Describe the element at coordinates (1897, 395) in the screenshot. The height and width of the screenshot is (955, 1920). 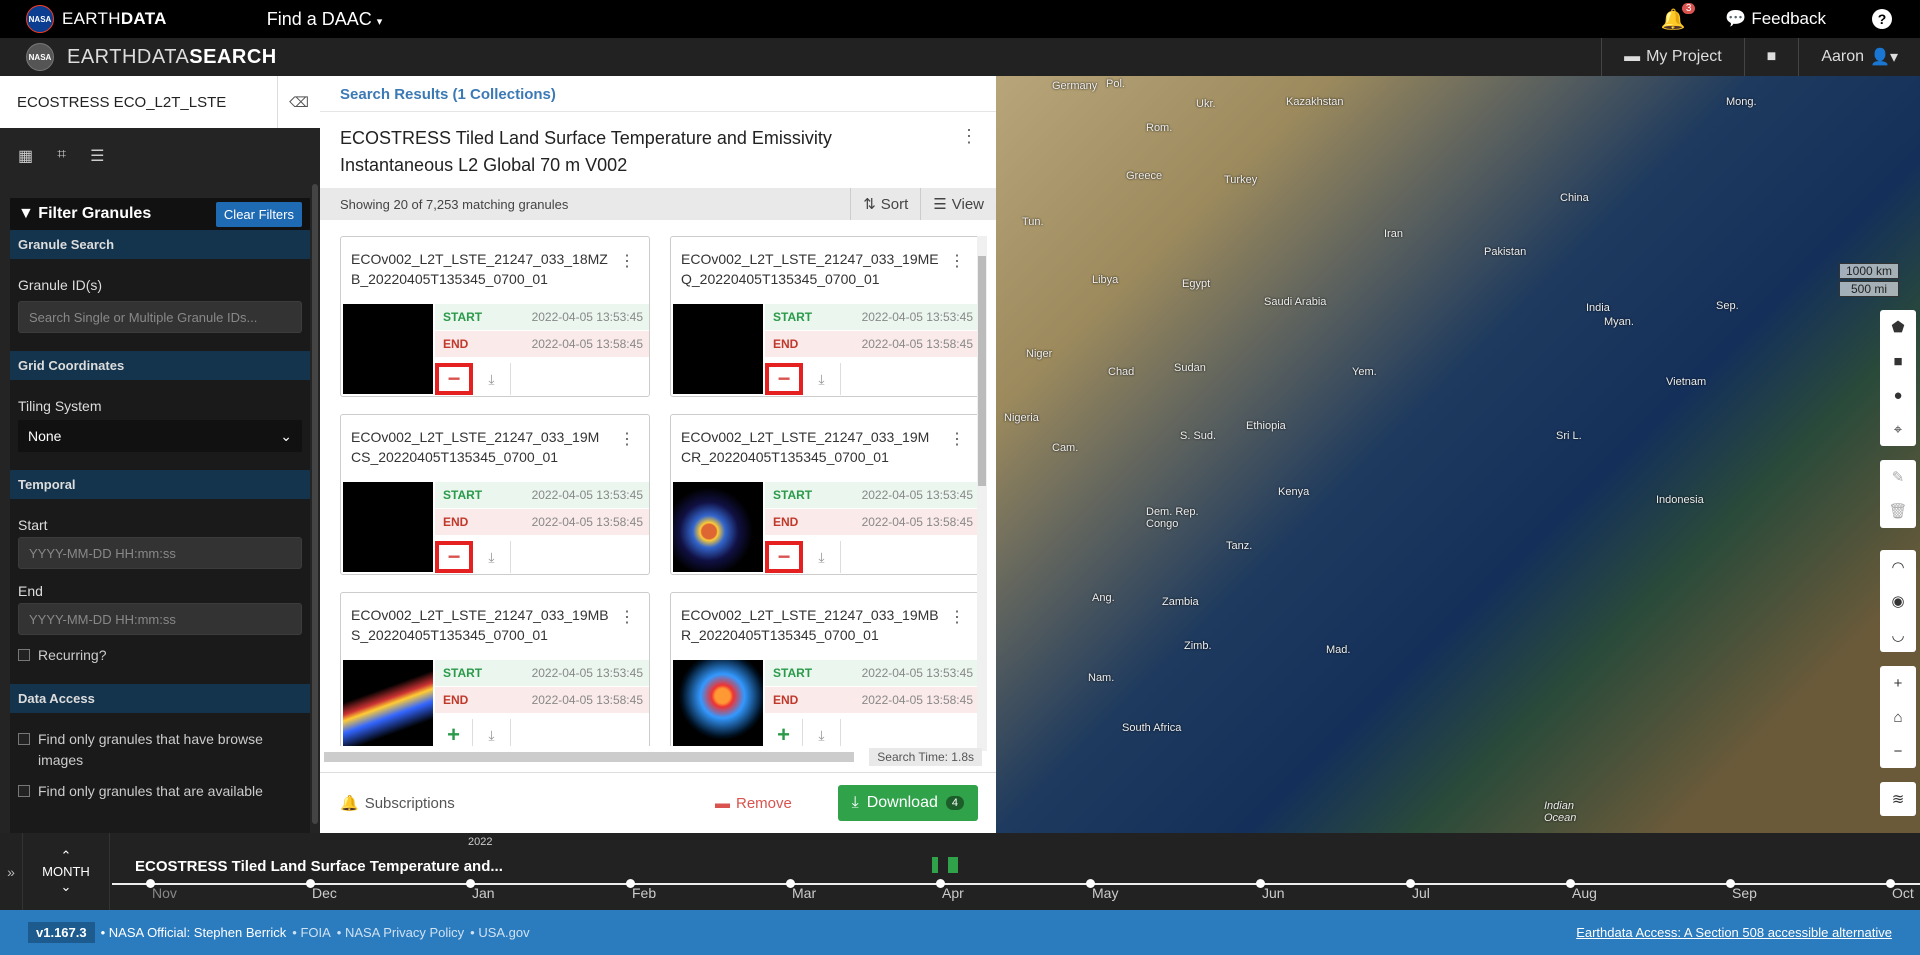
I see `circle-icon: ●` at that location.